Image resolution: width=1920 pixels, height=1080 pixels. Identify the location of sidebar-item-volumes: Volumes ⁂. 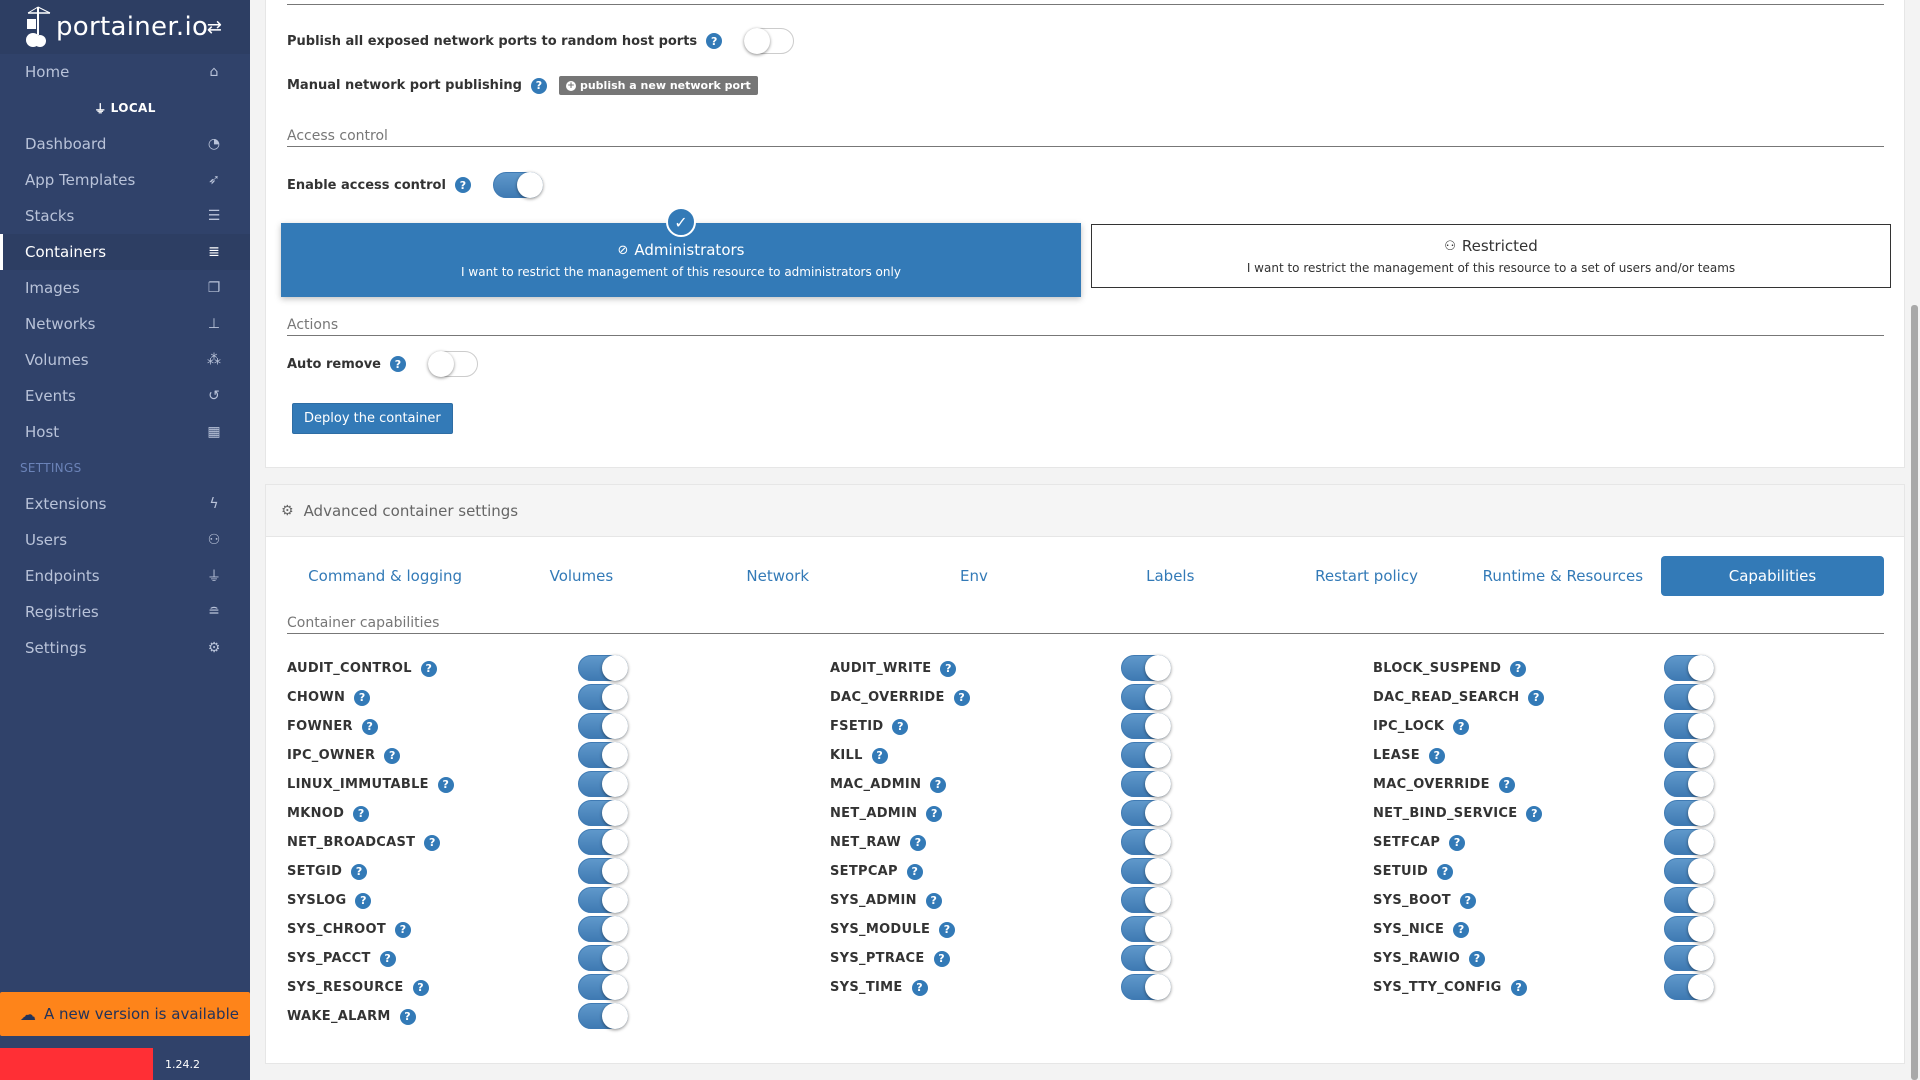
(125, 360).